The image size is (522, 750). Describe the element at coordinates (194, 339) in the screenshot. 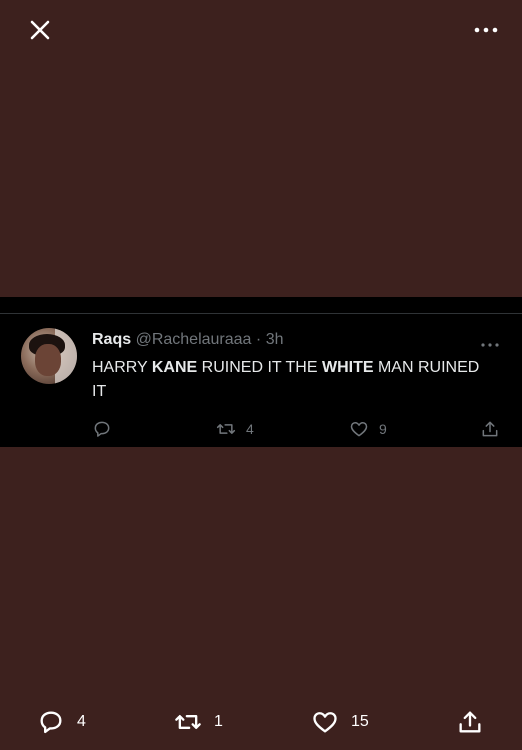

I see `user-handle: @Rachelauraaa` at that location.